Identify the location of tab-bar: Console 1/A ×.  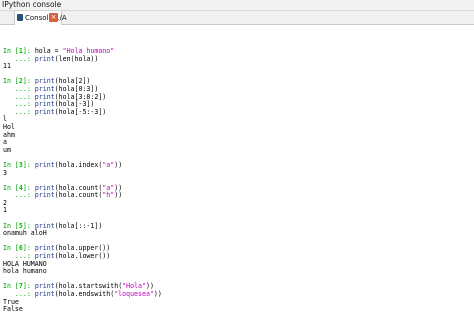
(237, 18).